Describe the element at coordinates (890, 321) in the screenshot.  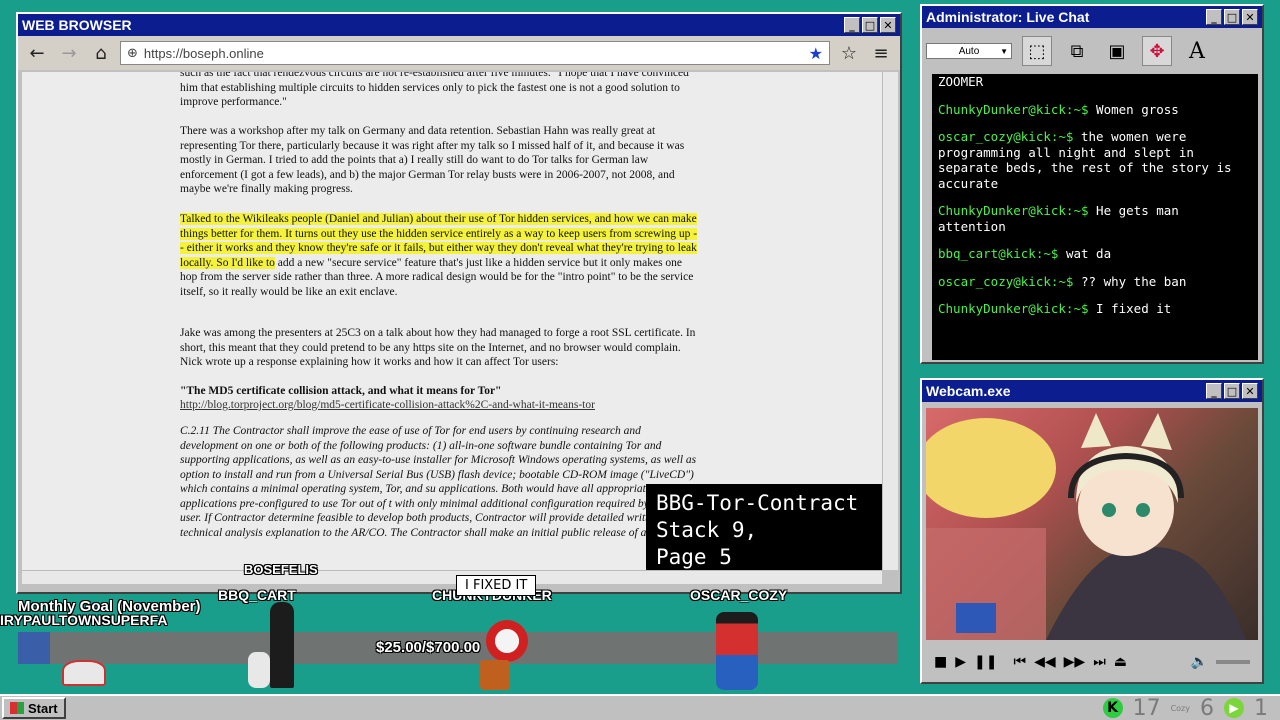
I see `vertical-scrollbar` at that location.